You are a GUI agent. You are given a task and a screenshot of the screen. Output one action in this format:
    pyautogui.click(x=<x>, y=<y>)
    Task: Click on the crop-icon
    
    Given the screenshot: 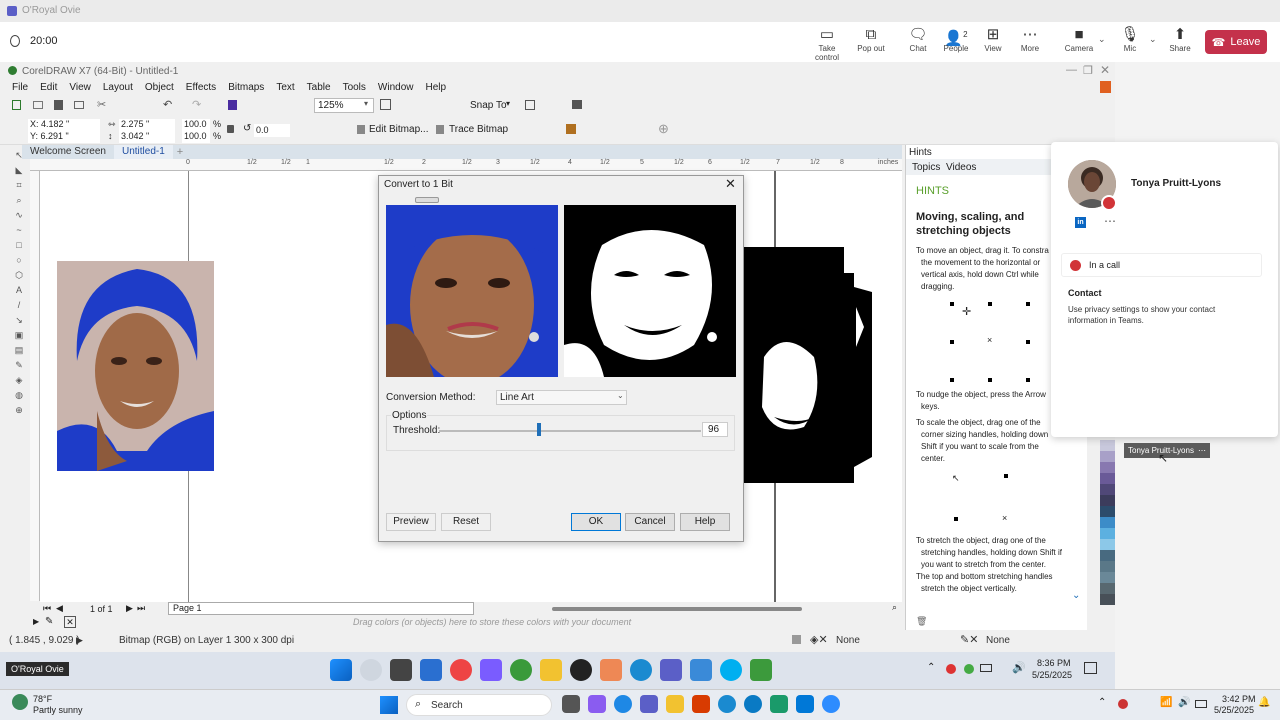 What is the action you would take?
    pyautogui.click(x=571, y=129)
    